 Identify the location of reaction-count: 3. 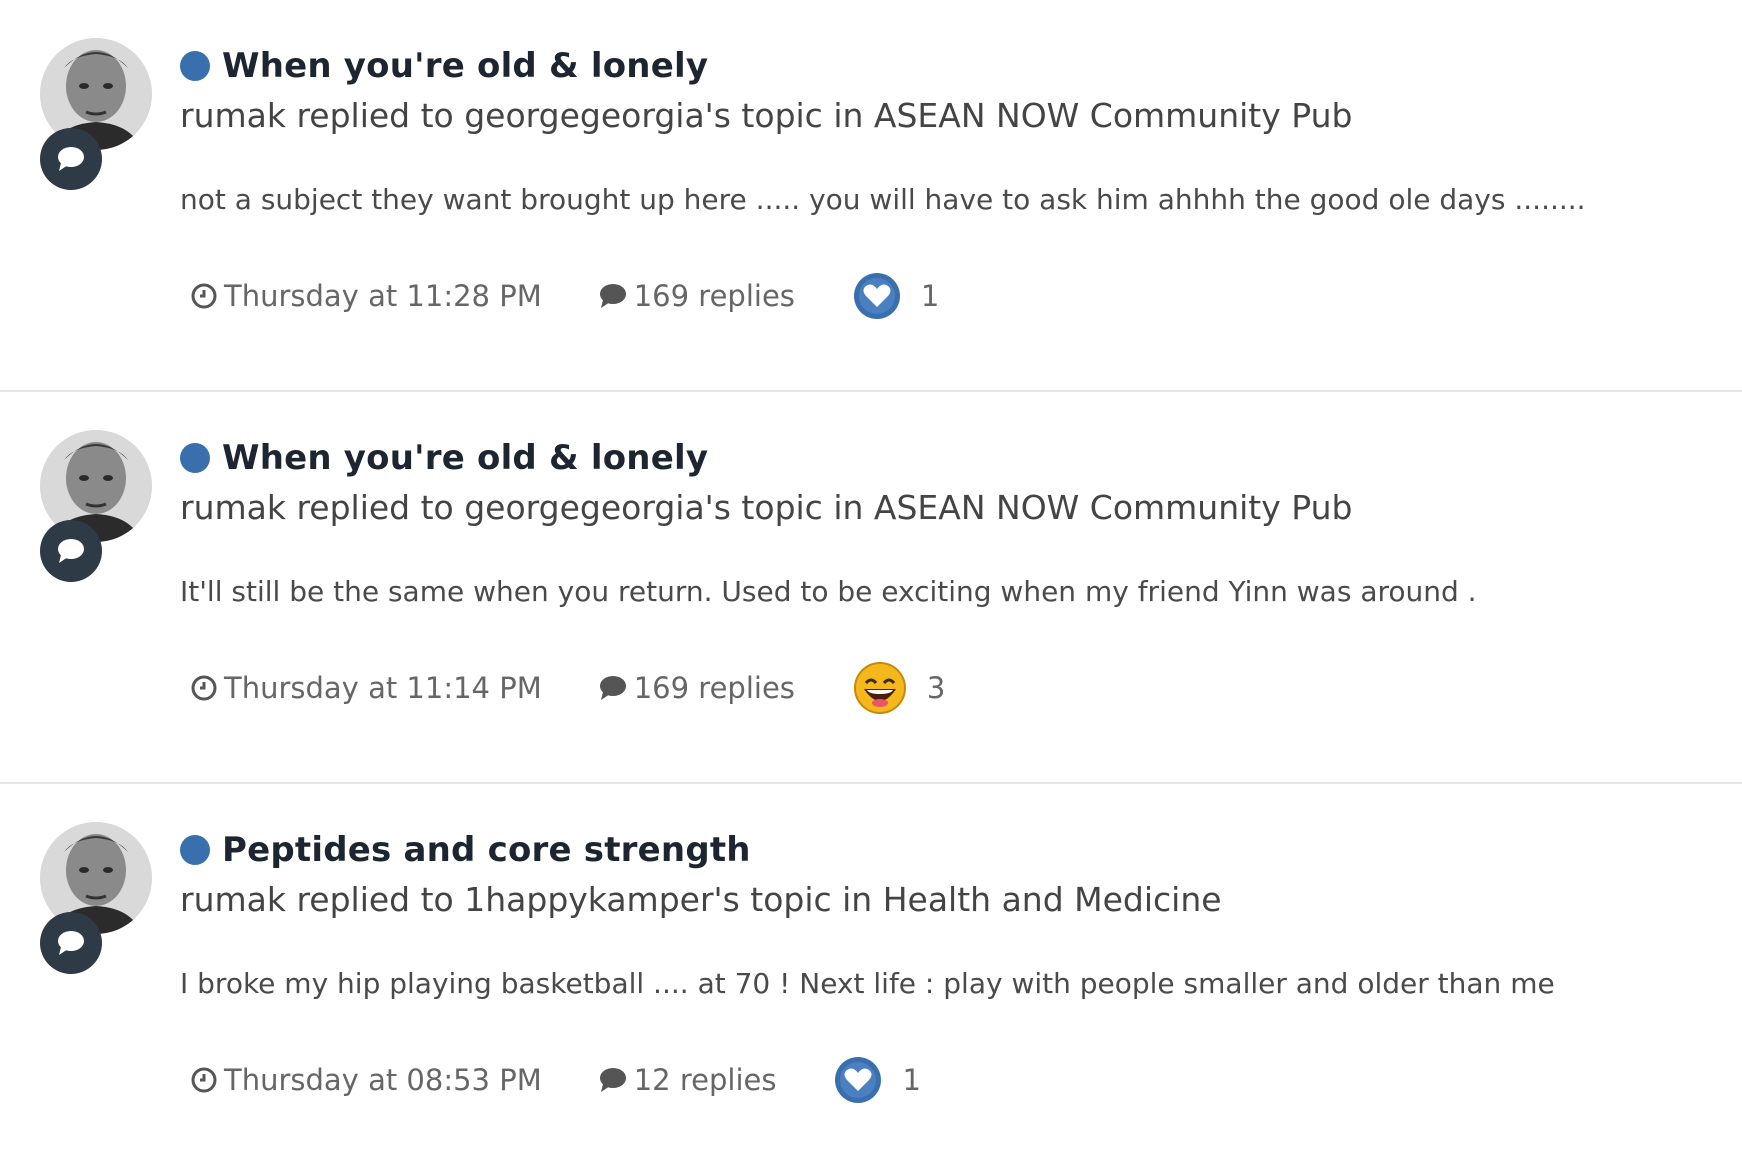
(936, 688).